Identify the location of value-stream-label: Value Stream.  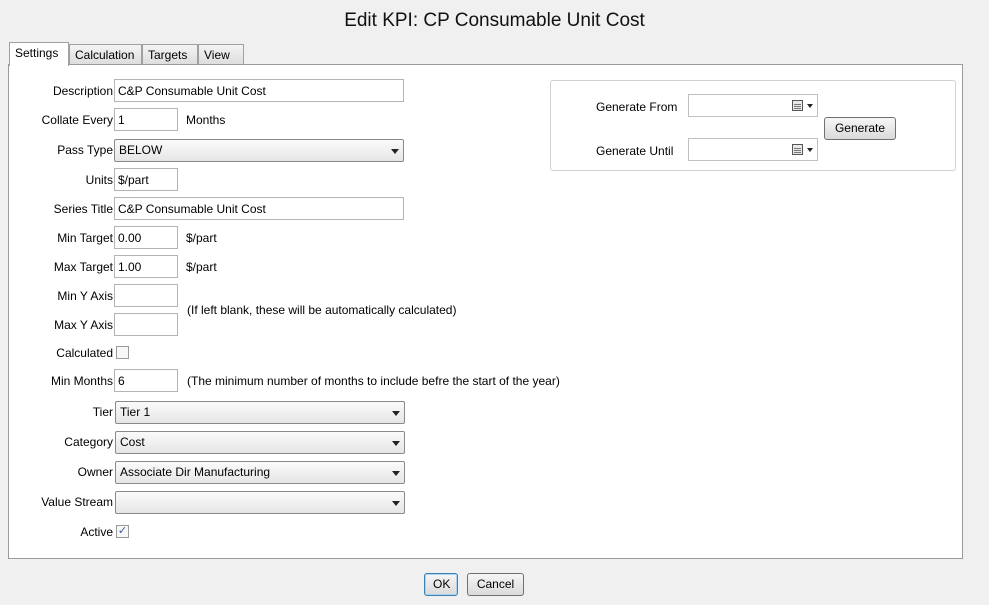
(77, 502).